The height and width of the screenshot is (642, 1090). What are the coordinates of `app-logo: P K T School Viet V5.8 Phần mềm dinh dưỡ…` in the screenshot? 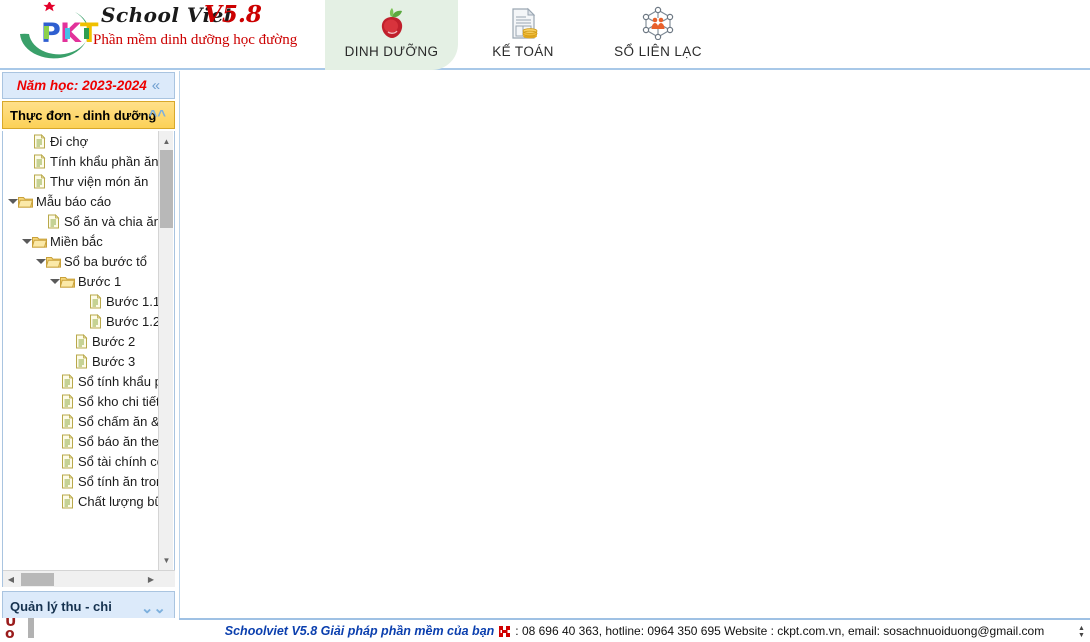 It's located at (158, 32).